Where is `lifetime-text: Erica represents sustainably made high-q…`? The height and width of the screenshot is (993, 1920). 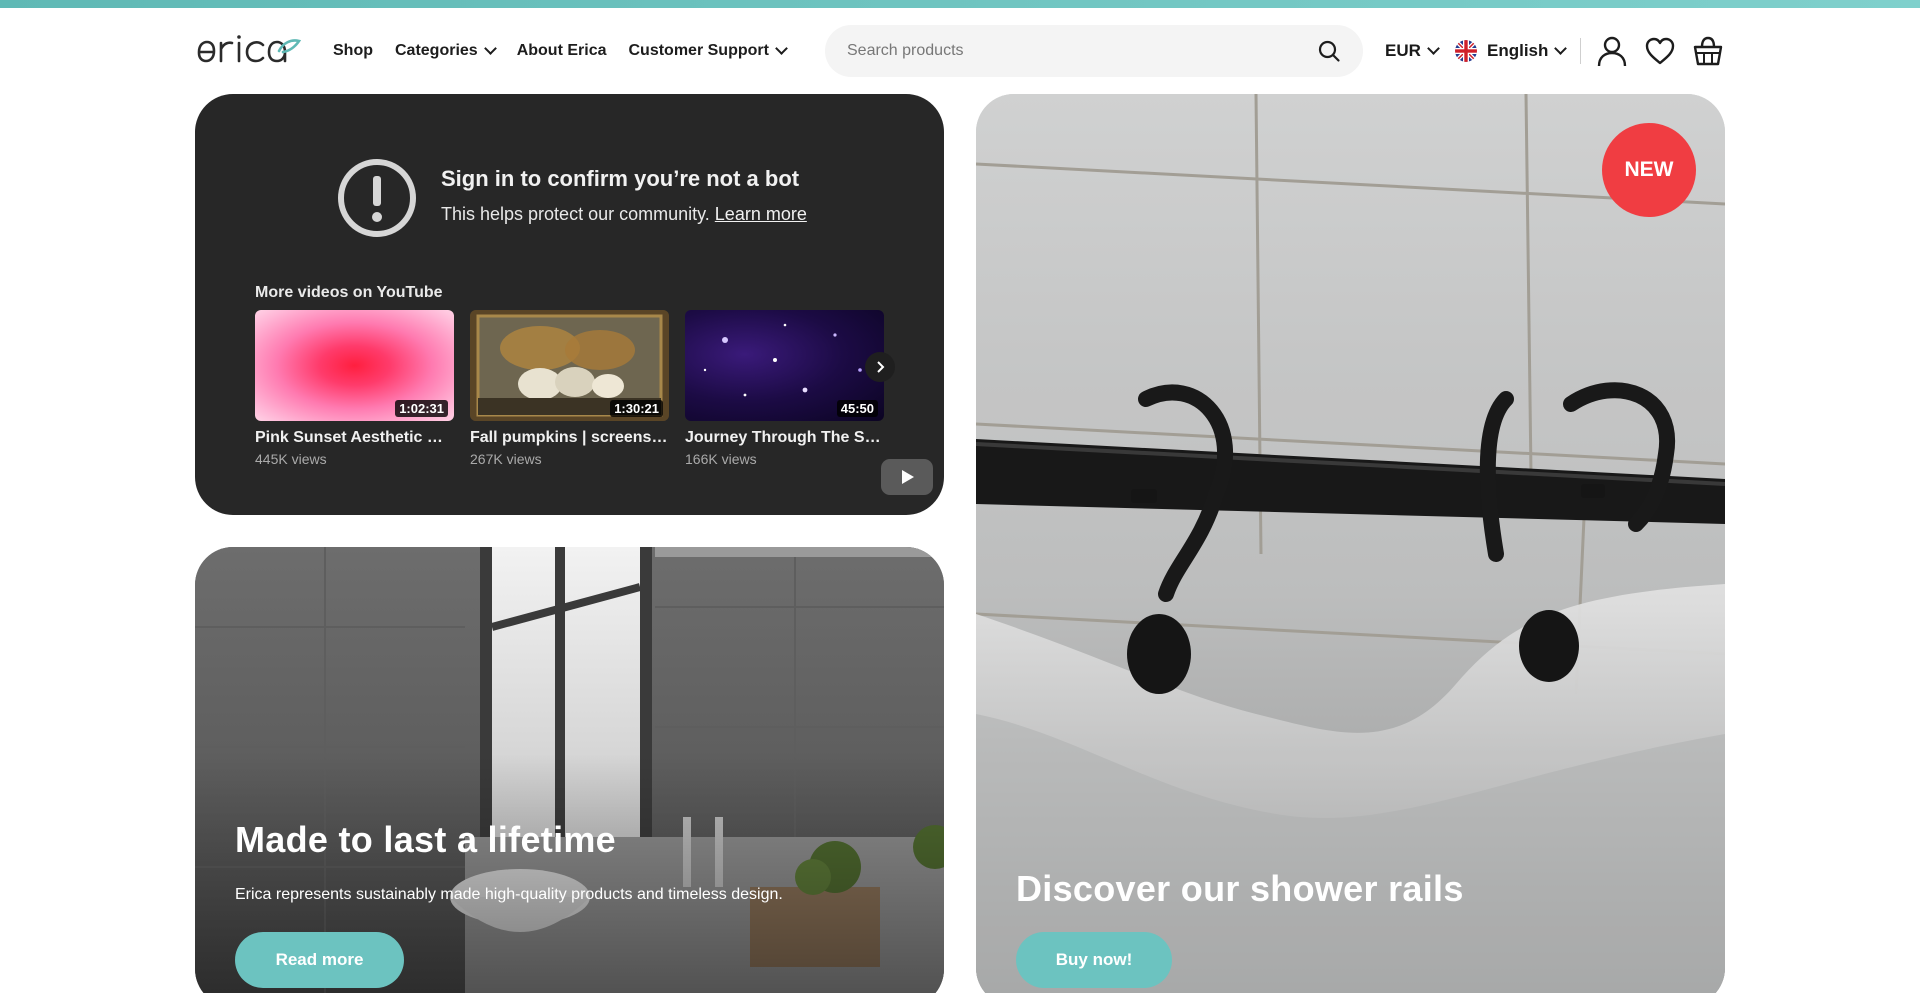 lifetime-text: Erica represents sustainably made high-q… is located at coordinates (509, 894).